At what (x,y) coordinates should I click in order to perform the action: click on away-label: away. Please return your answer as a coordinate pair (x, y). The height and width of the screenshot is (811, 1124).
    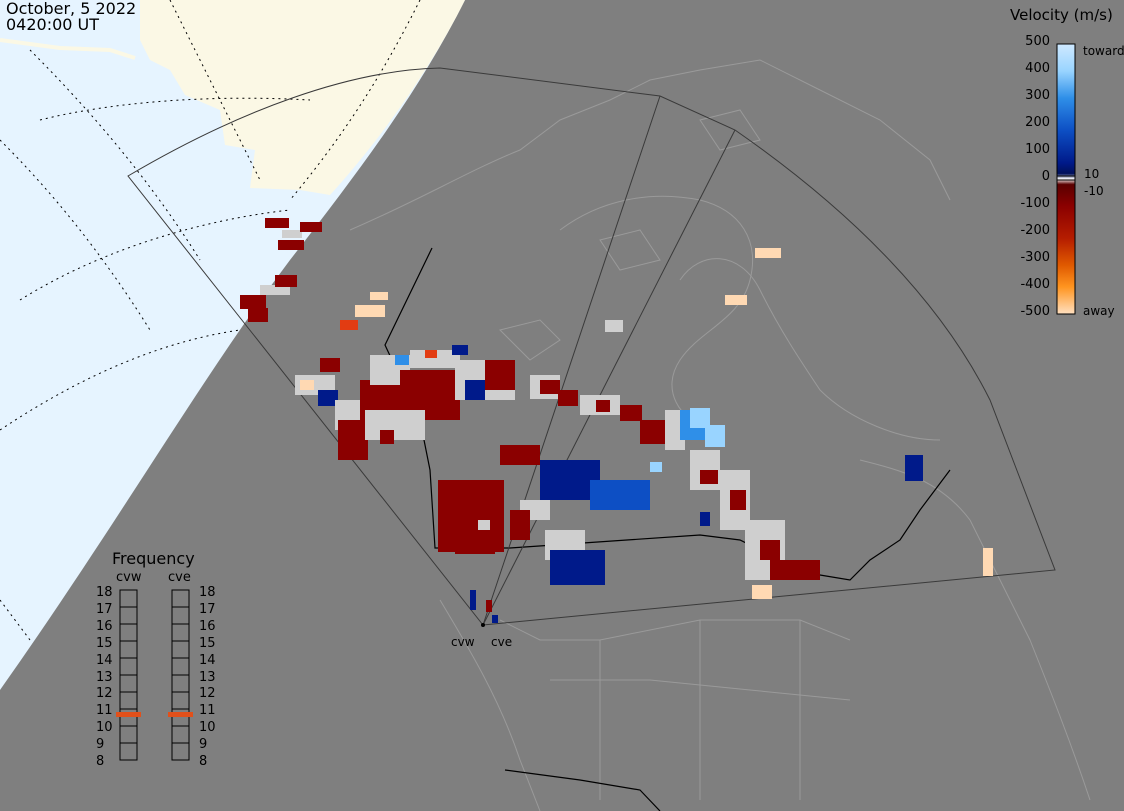
    Looking at the image, I should click on (1099, 311).